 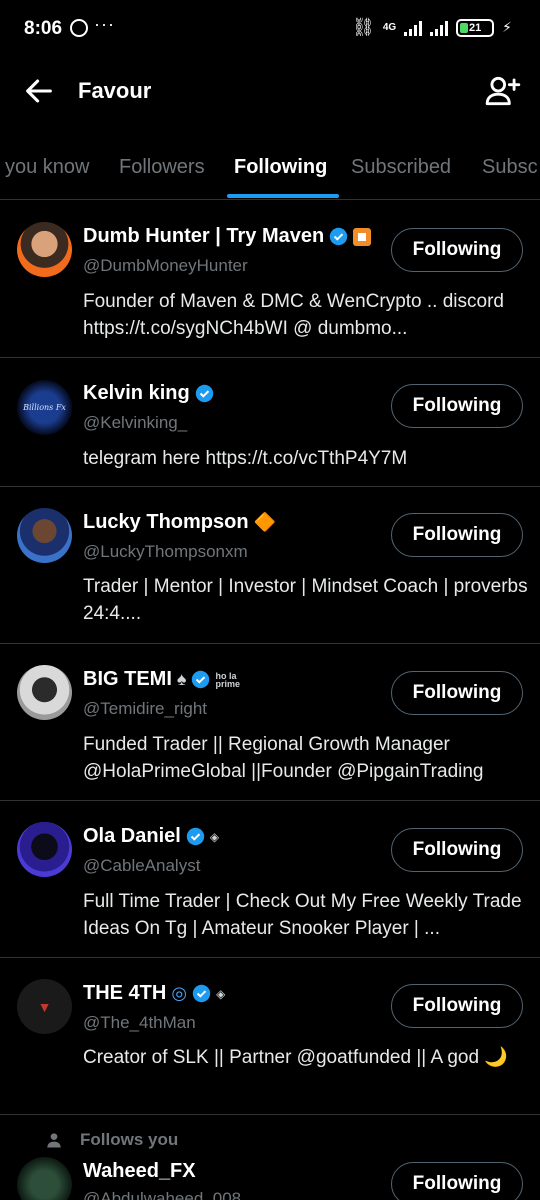 I want to click on avatar-logo-icon: ▼, so click(x=44, y=1006).